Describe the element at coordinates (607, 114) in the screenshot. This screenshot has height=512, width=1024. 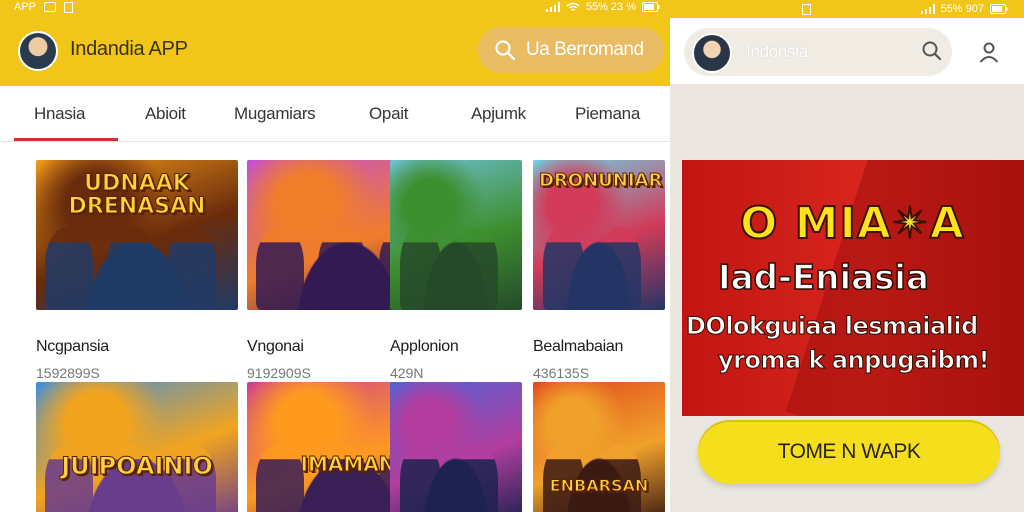
I see `tab-piemana: Piemana` at that location.